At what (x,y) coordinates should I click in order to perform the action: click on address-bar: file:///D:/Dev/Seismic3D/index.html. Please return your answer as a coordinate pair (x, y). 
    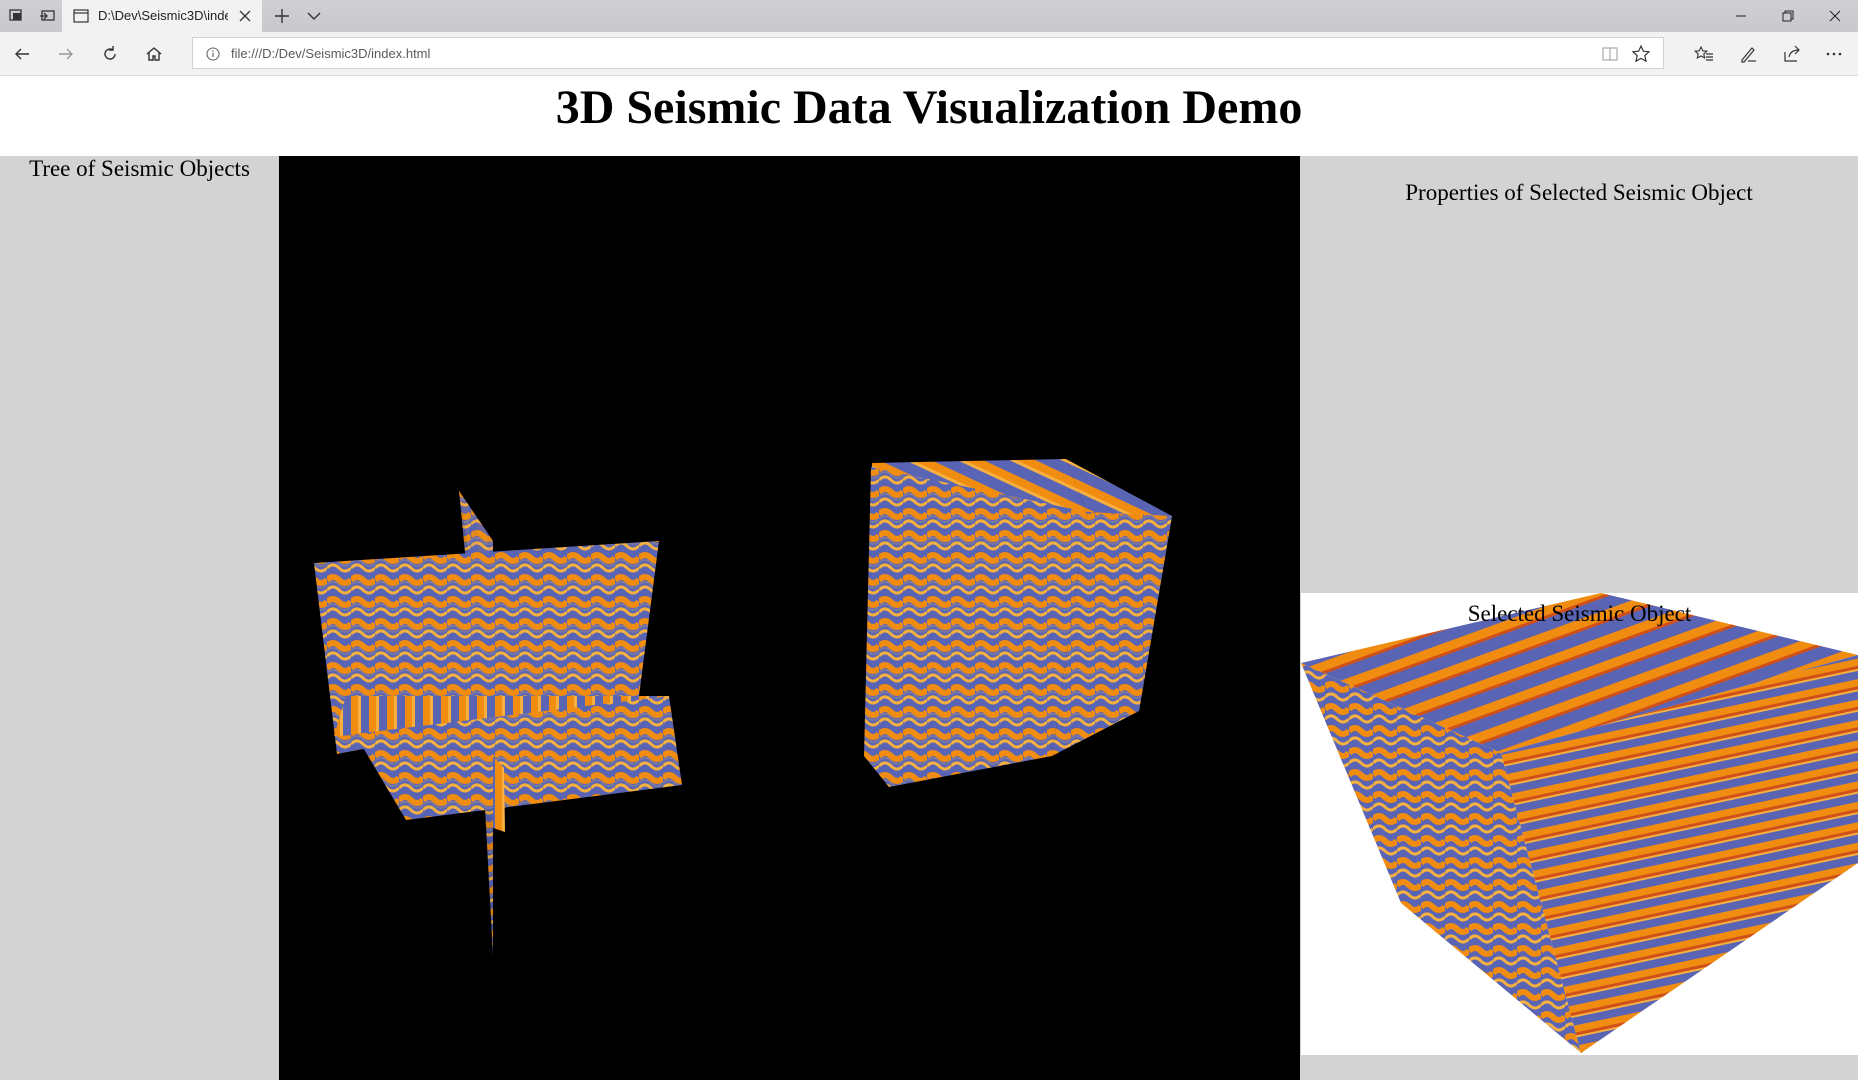
    Looking at the image, I should click on (928, 53).